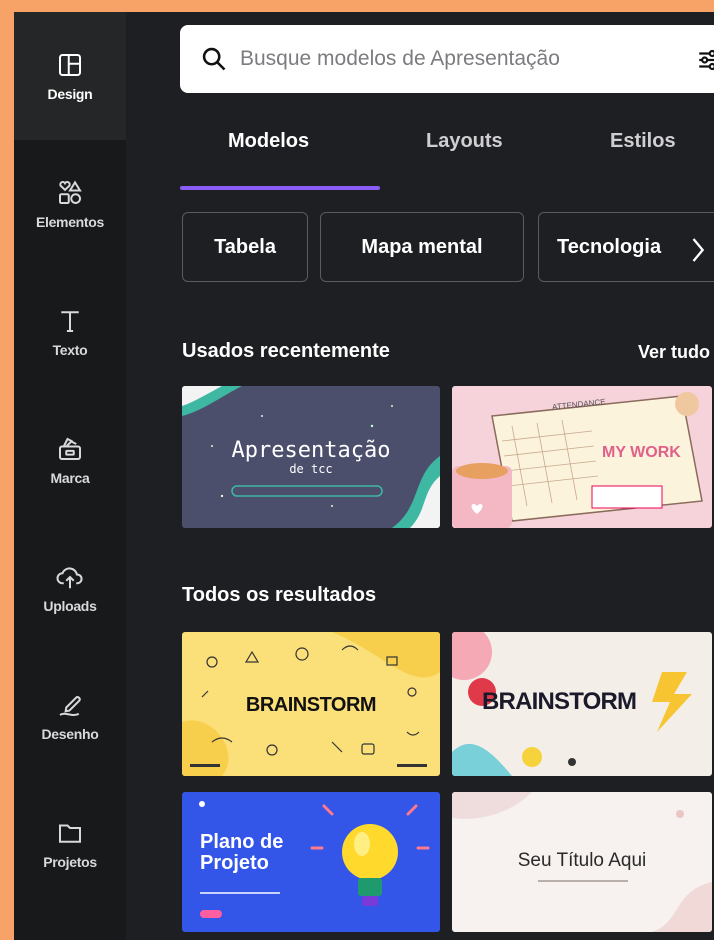 The image size is (714, 940). What do you see at coordinates (70, 706) in the screenshot?
I see `draw-icon` at bounding box center [70, 706].